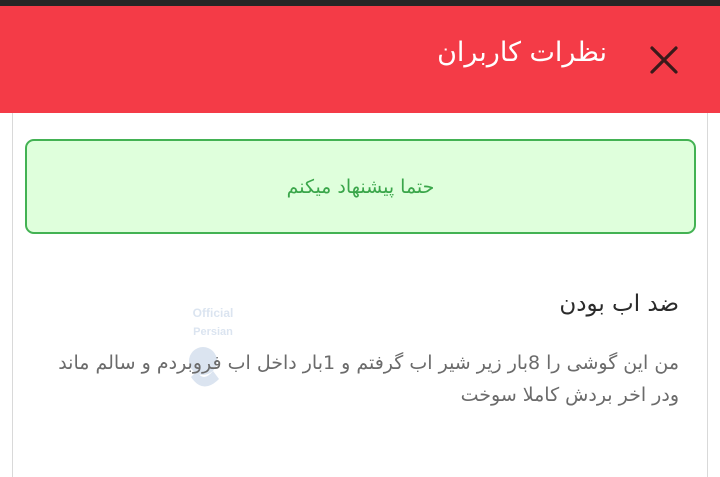  Describe the element at coordinates (522, 52) in the screenshot. I see `dialog-title: نظرات کاربران` at that location.